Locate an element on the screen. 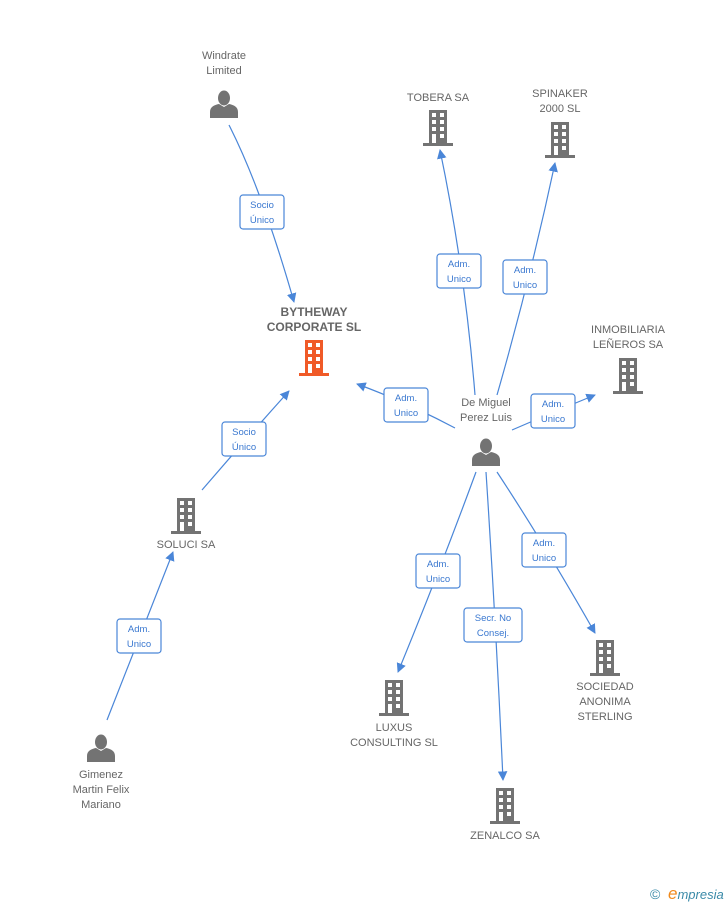  node-label: Gimenez is located at coordinates (101, 775).